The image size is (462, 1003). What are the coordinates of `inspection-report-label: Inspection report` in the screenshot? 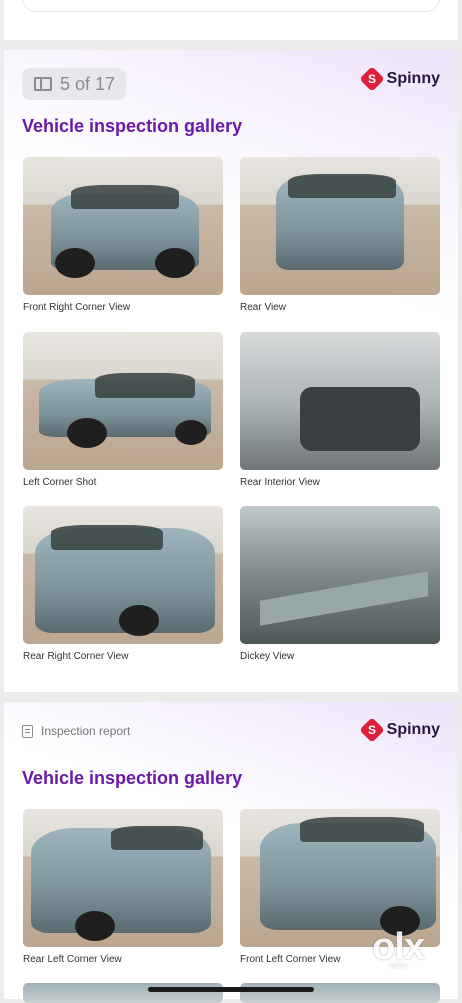 It's located at (86, 731).